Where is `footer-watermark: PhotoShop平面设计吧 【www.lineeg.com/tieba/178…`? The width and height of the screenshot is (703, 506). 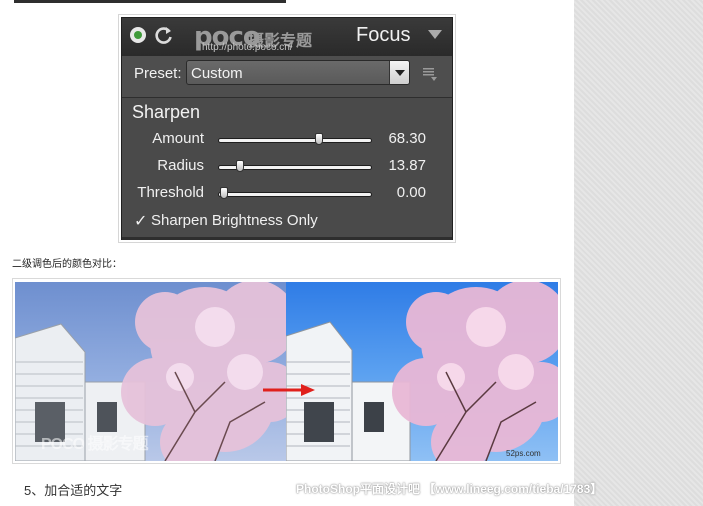 footer-watermark: PhotoShop平面设计吧 【www.lineeg.com/tieba/178… is located at coordinates (449, 489).